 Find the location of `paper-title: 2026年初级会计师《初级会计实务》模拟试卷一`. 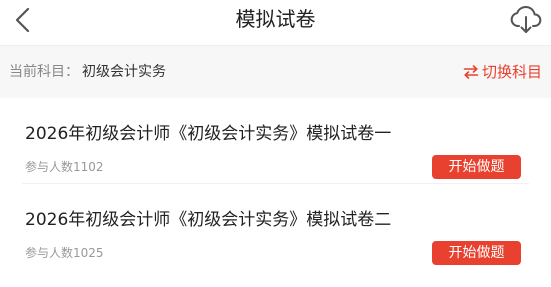

paper-title: 2026年初级会计师《初级会计实务》模拟试卷一 is located at coordinates (208, 134).